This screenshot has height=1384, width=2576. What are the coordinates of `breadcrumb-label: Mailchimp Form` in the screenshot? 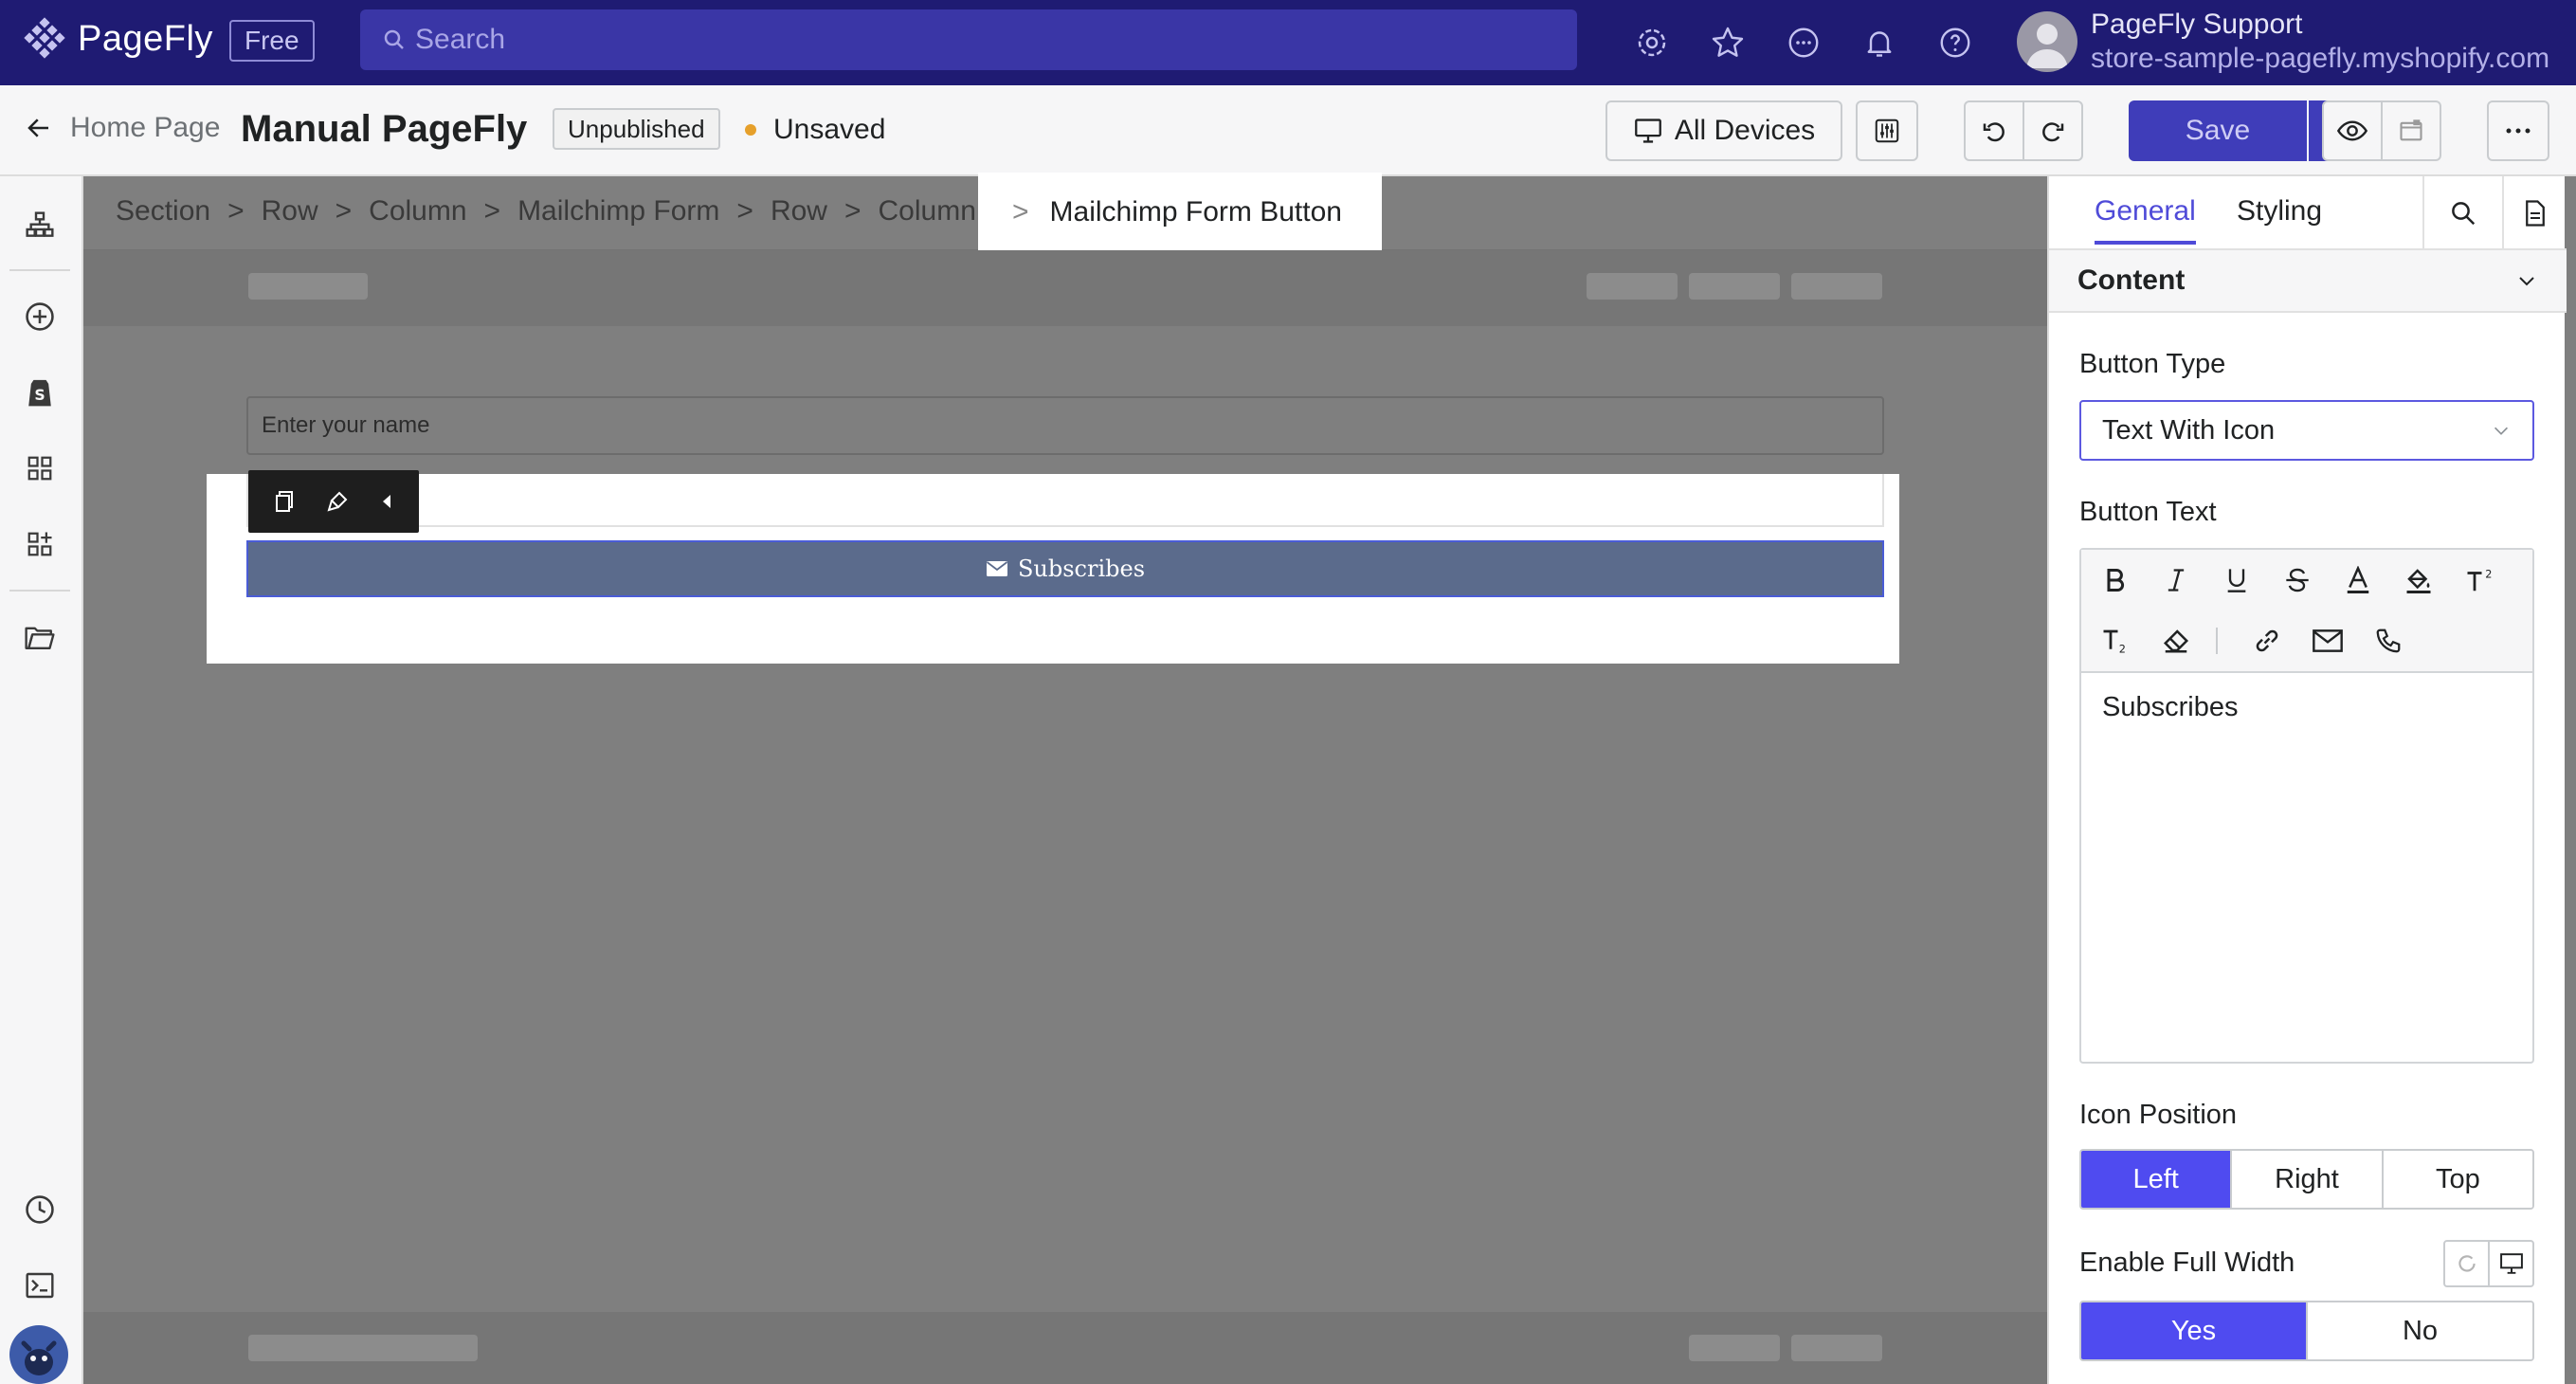 It's located at (618, 211).